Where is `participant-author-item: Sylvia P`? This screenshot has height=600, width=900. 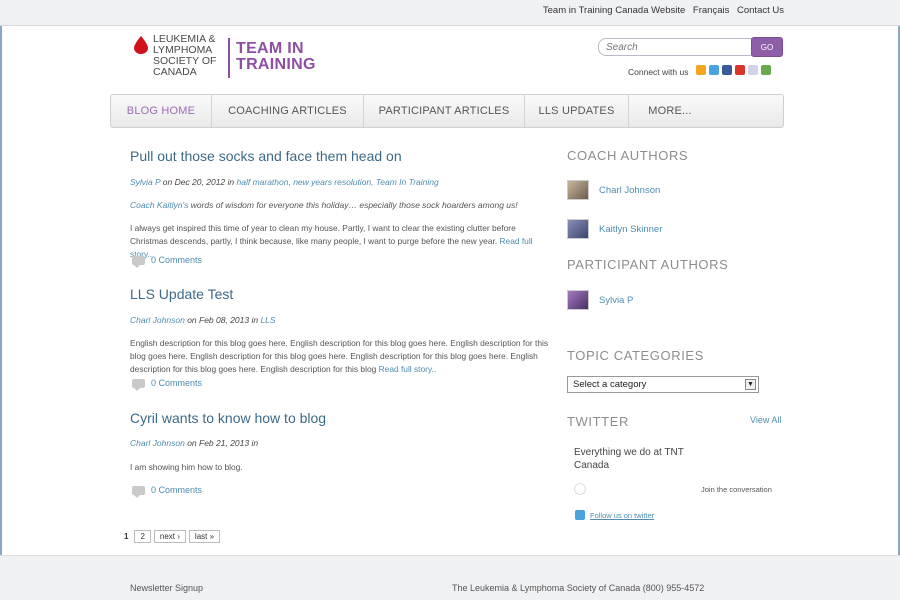
participant-author-item: Sylvia P is located at coordinates (600, 300).